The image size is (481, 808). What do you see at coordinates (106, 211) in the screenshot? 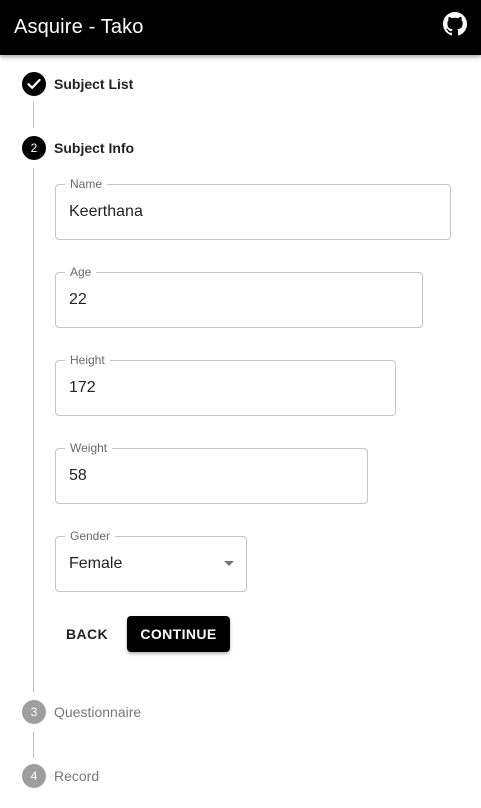
I see `name-value: Keerthana` at bounding box center [106, 211].